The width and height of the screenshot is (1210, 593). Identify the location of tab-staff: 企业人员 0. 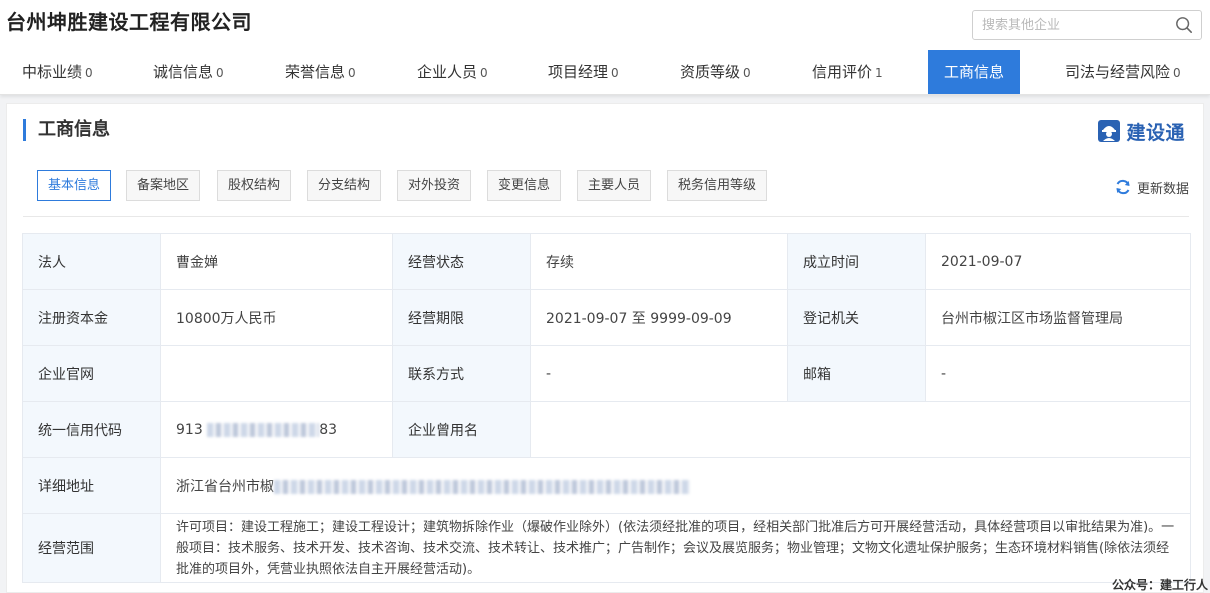
(452, 72).